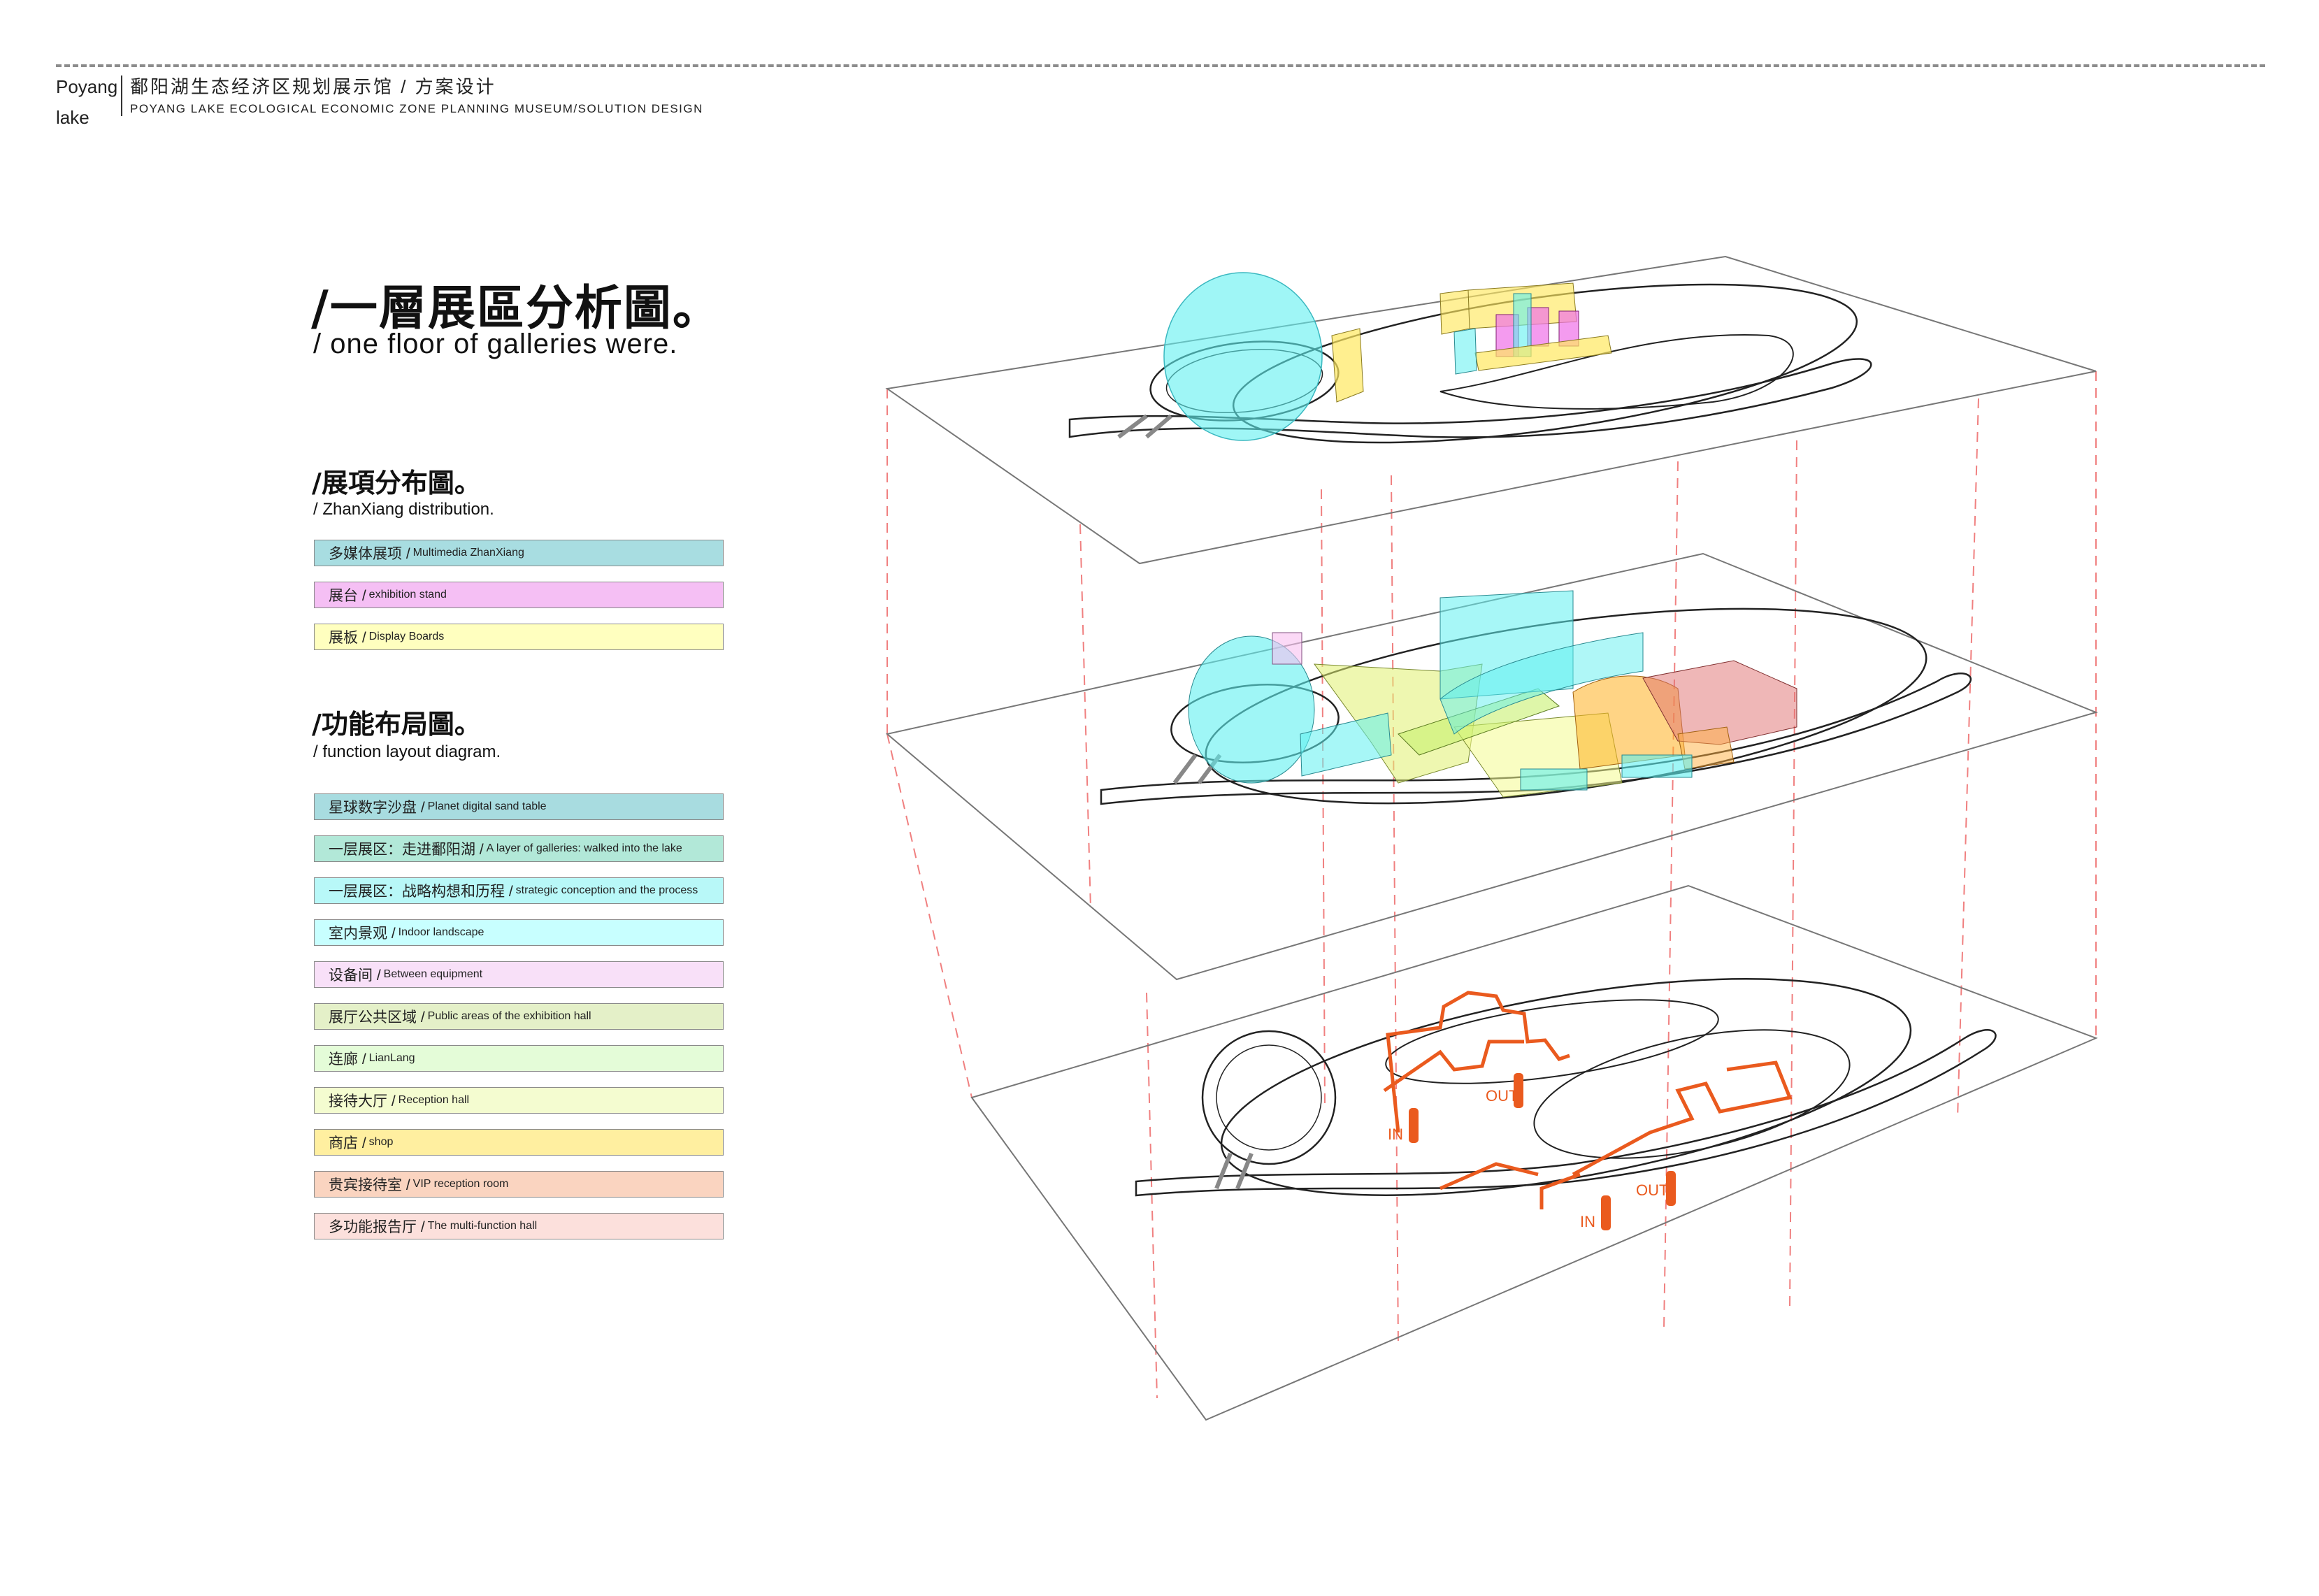 The height and width of the screenshot is (1596, 2319). I want to click on flow-label-in-bottom: IN, so click(1588, 1221).